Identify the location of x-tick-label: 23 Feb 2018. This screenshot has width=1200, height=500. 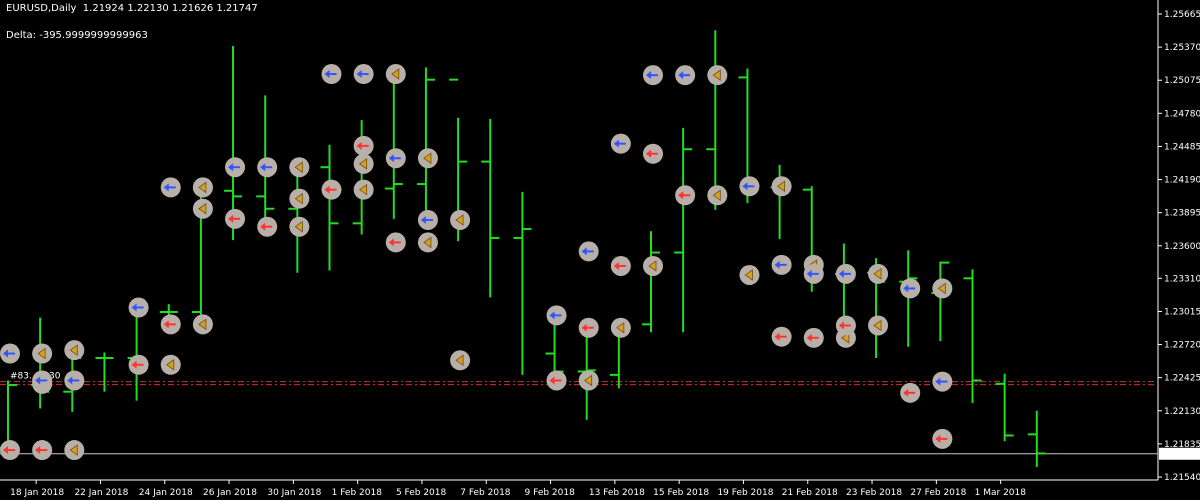
(874, 493).